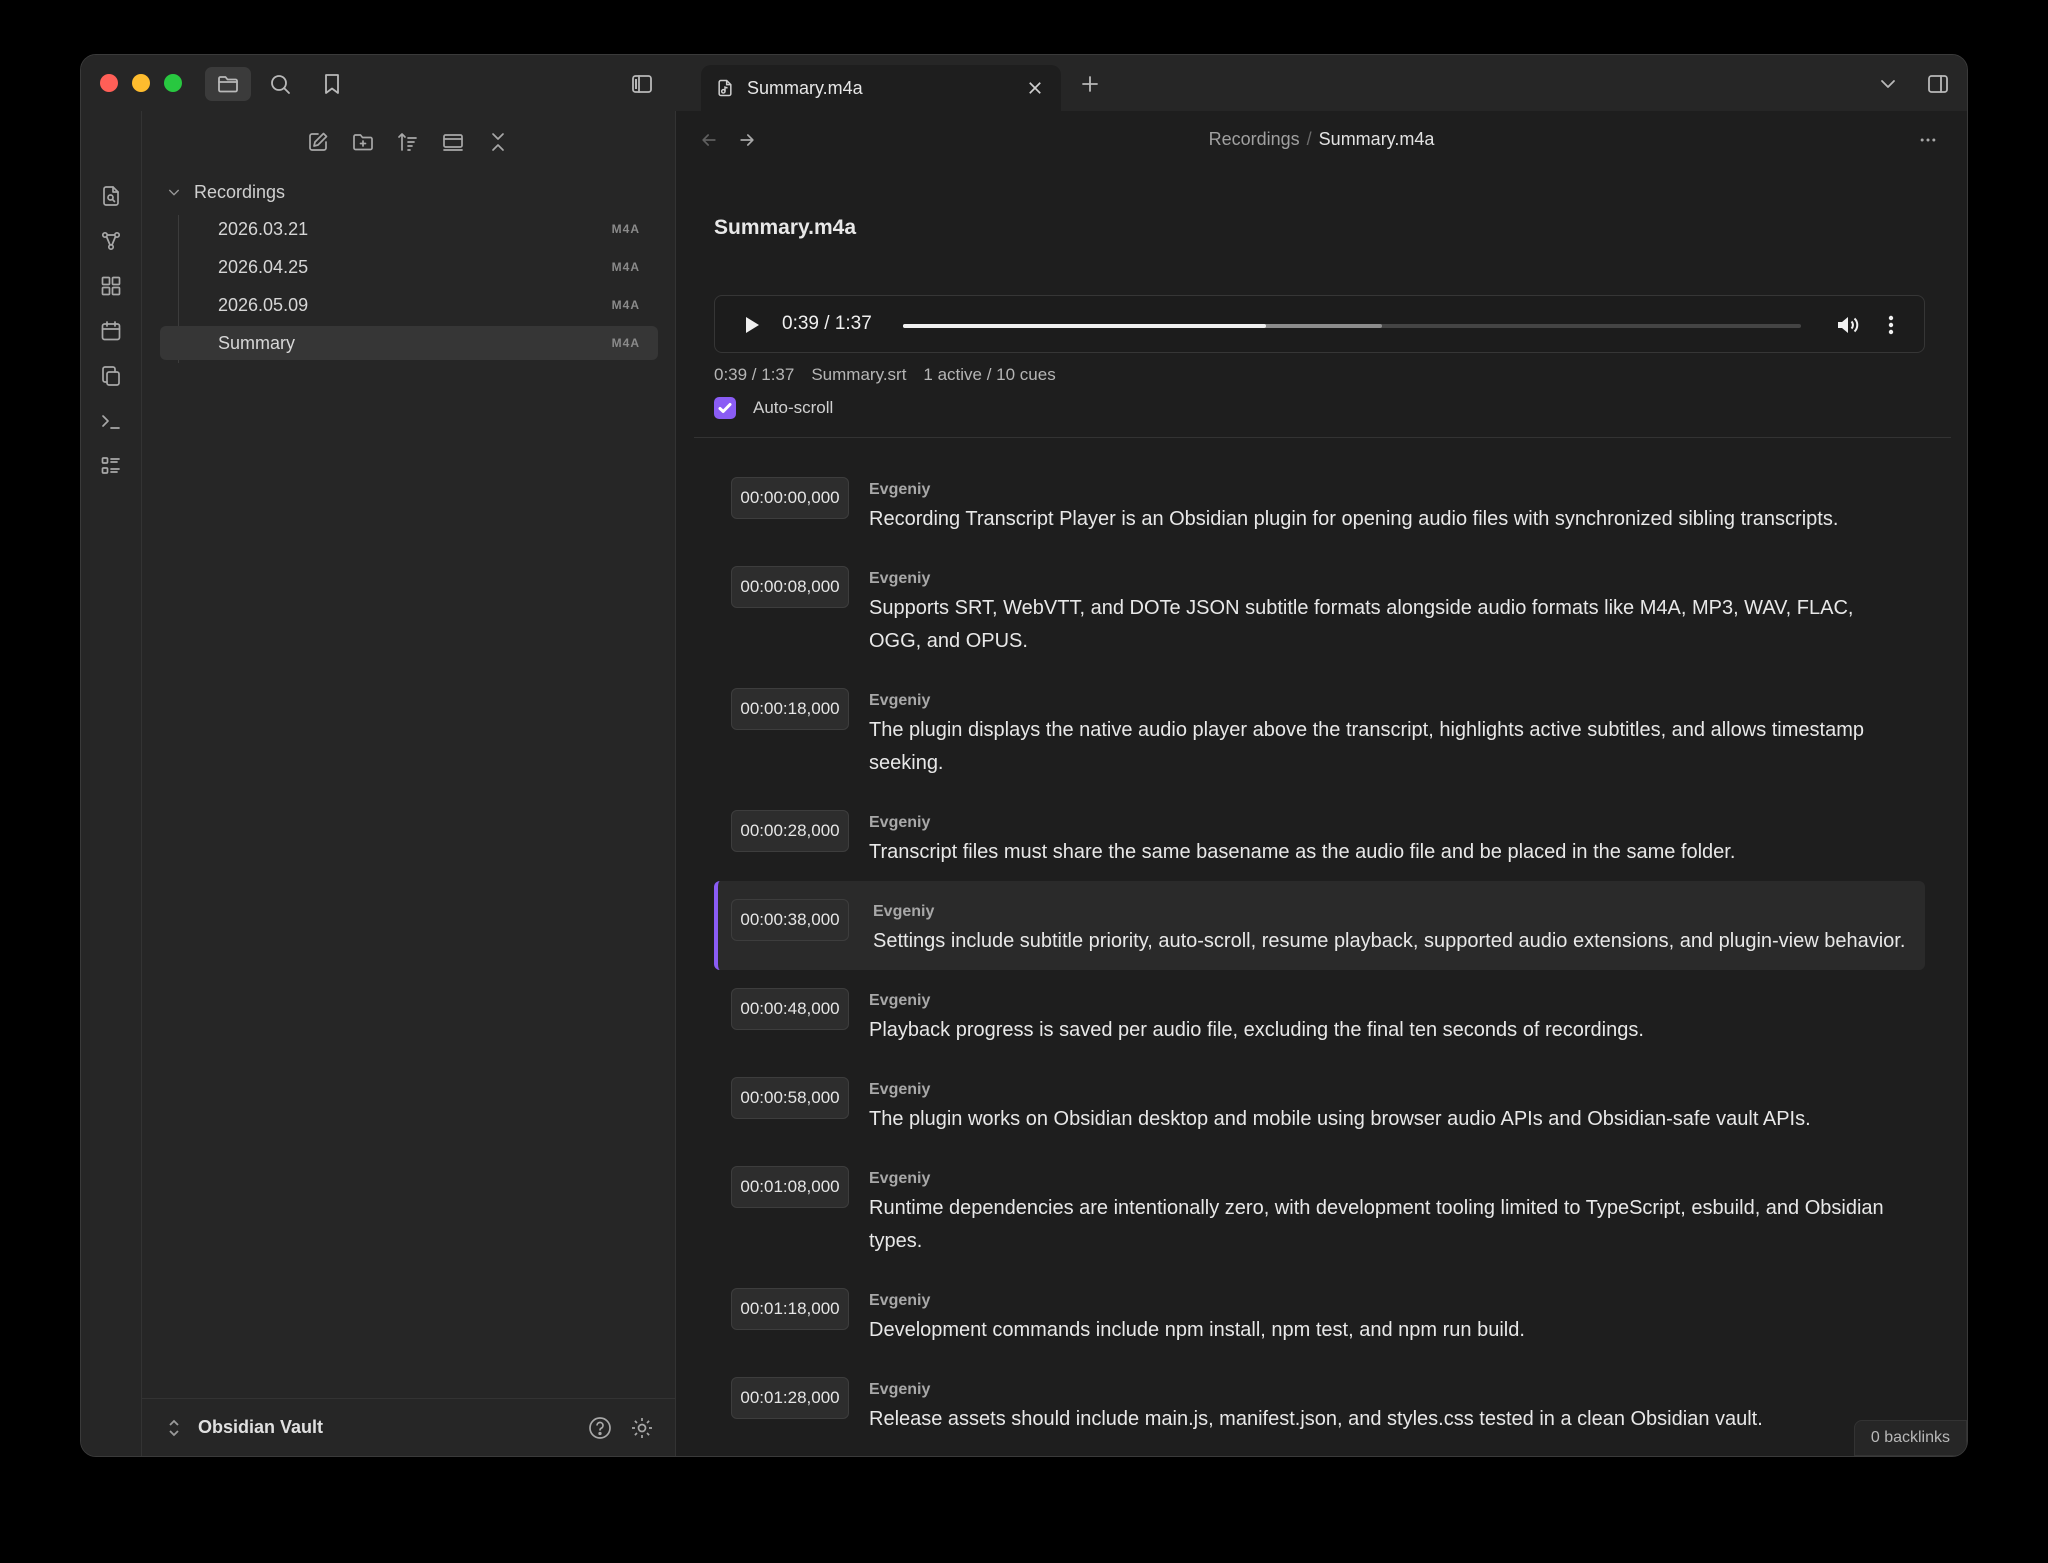  I want to click on graph-icon, so click(111, 241).